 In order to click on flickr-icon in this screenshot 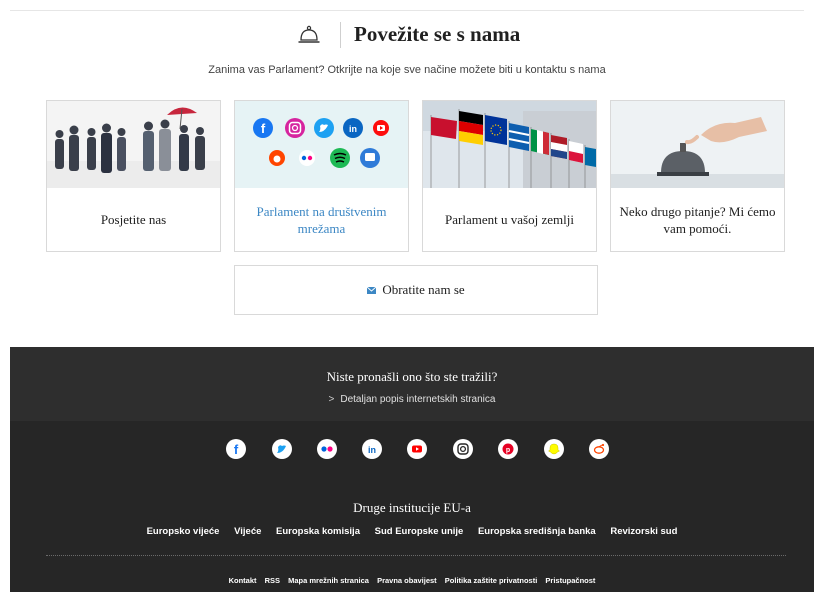, I will do `click(327, 449)`.